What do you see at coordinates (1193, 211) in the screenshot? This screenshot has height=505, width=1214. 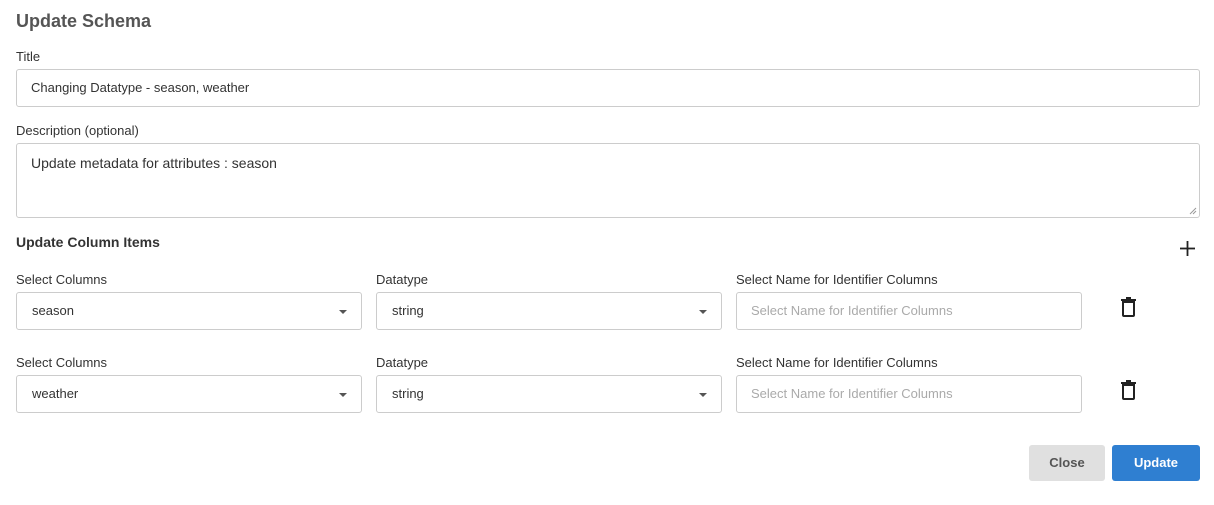 I see `resize-grip-icon` at bounding box center [1193, 211].